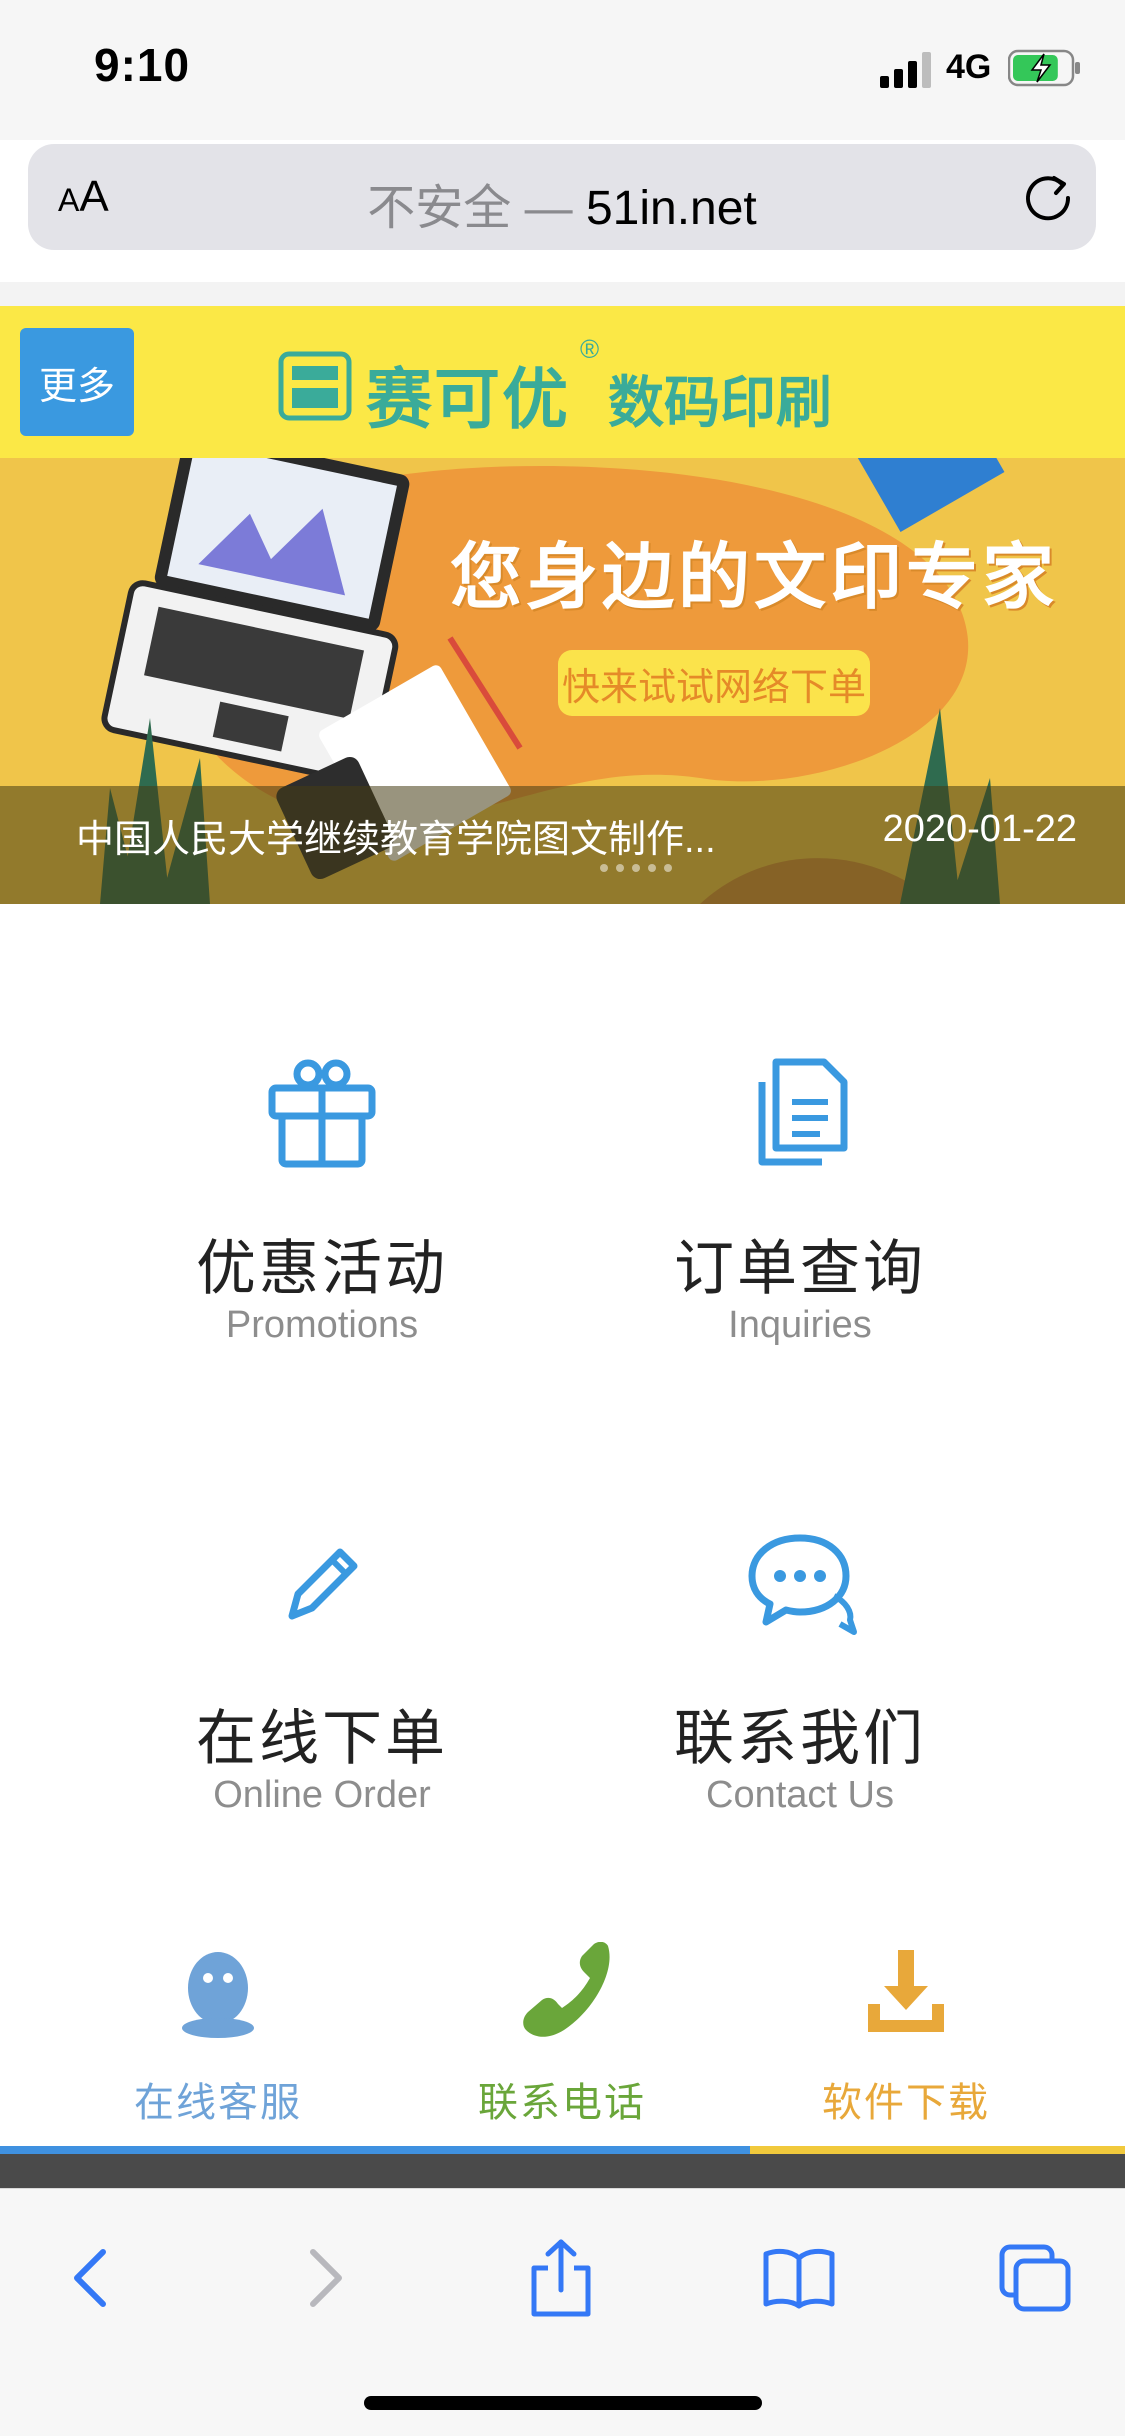  I want to click on inquiries-title: 订单查询, so click(800, 1268).